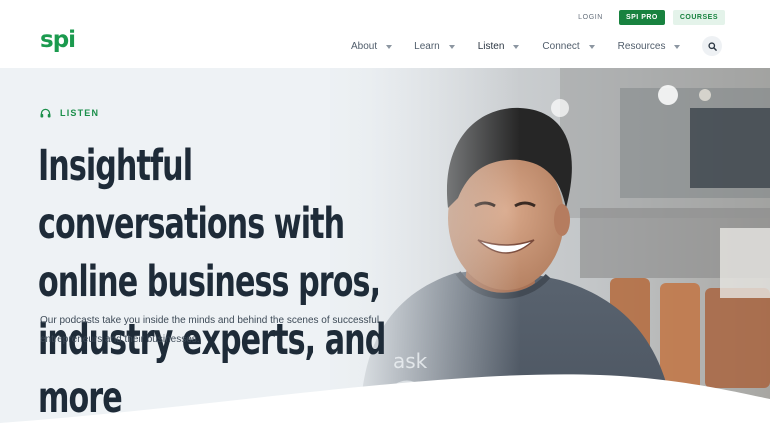 This screenshot has height=427, width=770. Describe the element at coordinates (491, 46) in the screenshot. I see `nav-item-label: Listen` at that location.